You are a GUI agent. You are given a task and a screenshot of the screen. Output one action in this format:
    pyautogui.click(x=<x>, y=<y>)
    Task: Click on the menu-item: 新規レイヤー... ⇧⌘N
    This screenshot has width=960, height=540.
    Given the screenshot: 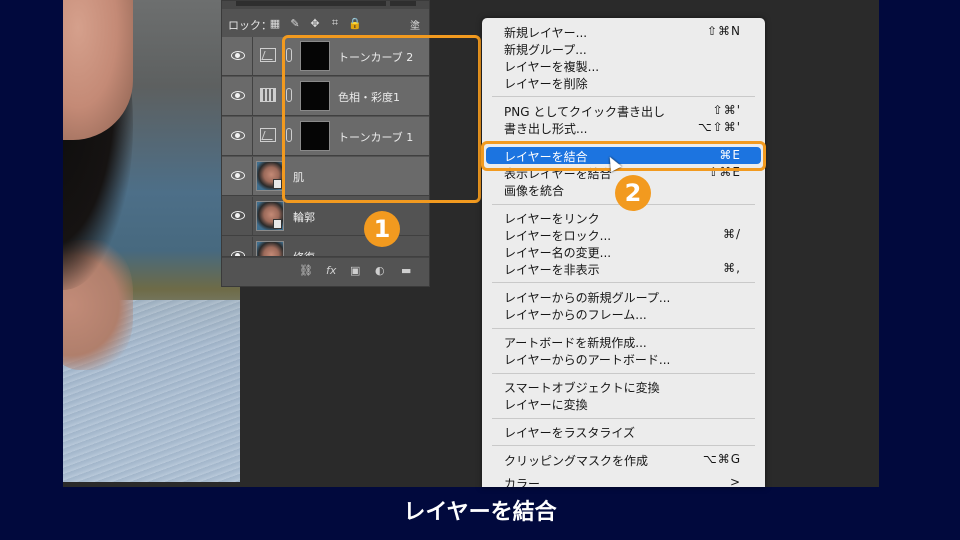 What is the action you would take?
    pyautogui.click(x=623, y=31)
    